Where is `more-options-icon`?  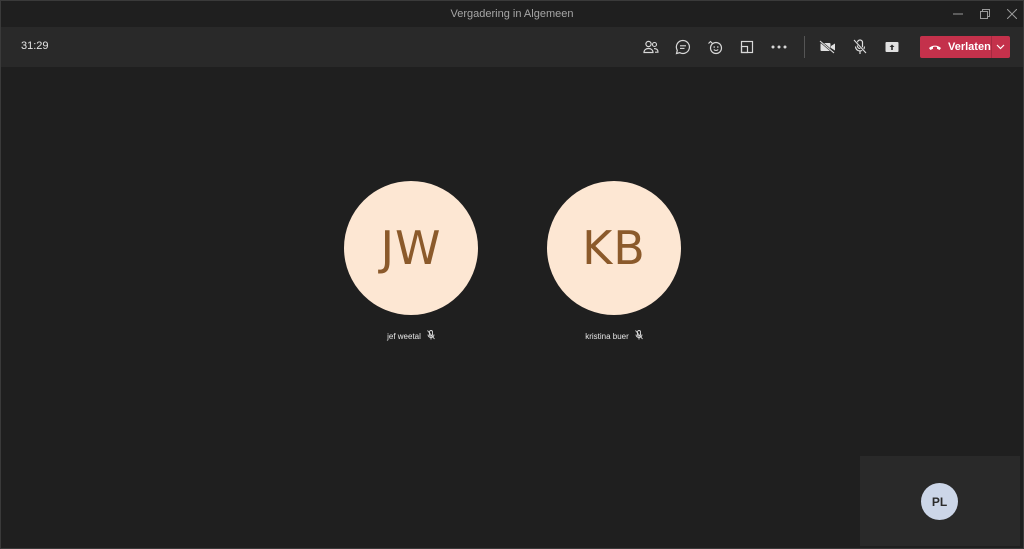 more-options-icon is located at coordinates (779, 47).